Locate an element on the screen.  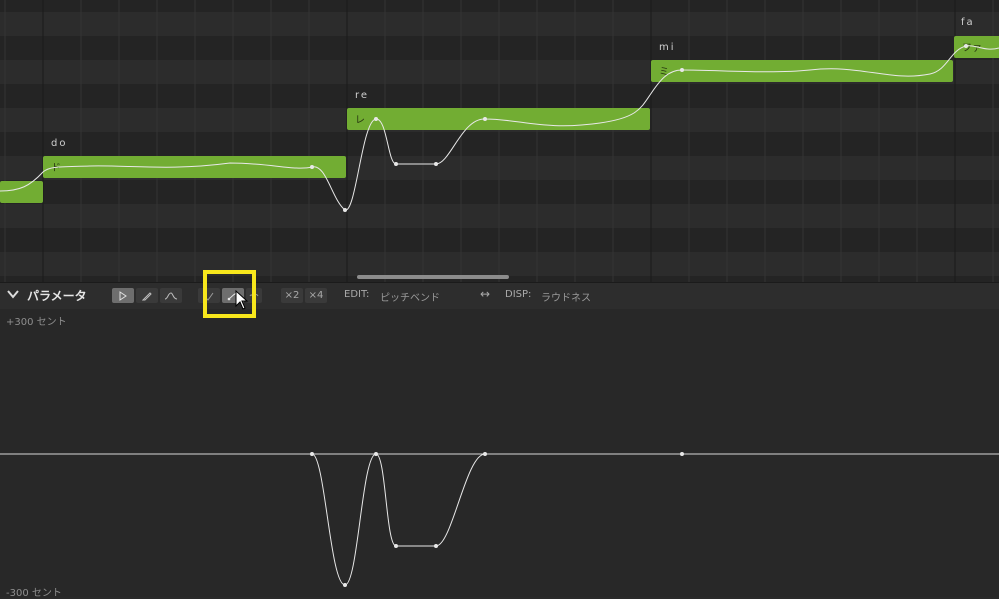
note-lyric-re: re is located at coordinates (362, 95).